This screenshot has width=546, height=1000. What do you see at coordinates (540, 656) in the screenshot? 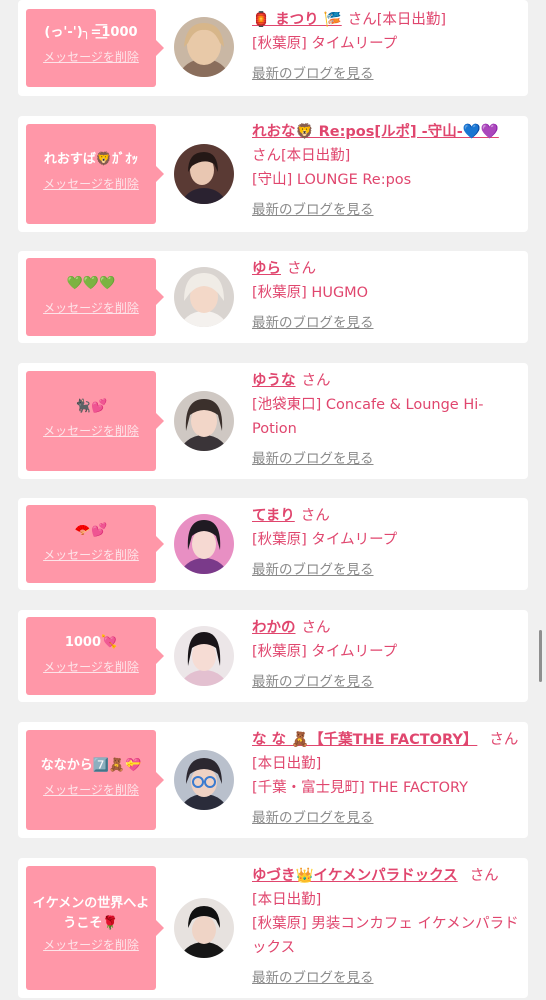
I see `scrollbar` at bounding box center [540, 656].